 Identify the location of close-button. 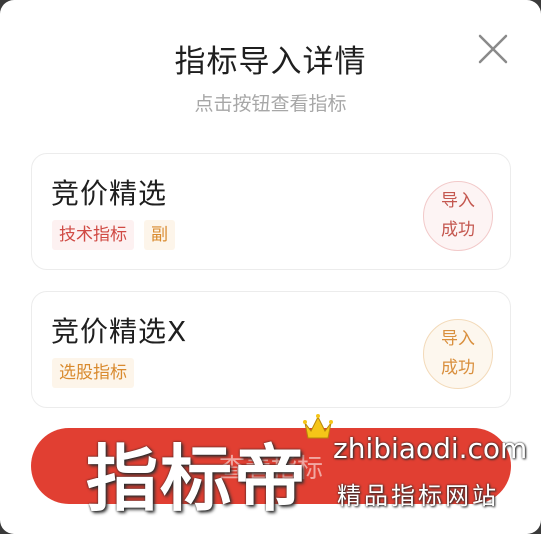
(493, 49).